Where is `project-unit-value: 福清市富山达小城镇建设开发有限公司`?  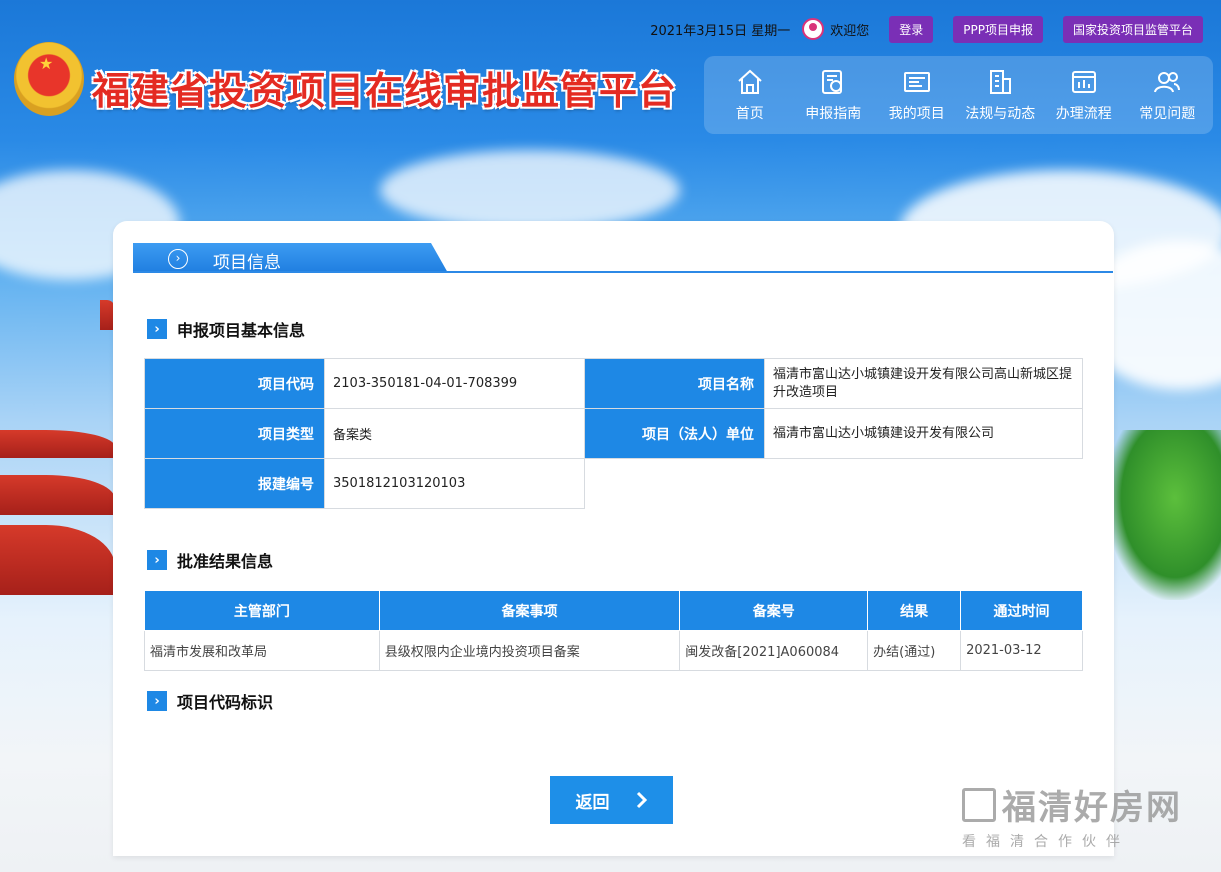 project-unit-value: 福清市富山达小城镇建设开发有限公司 is located at coordinates (923, 433).